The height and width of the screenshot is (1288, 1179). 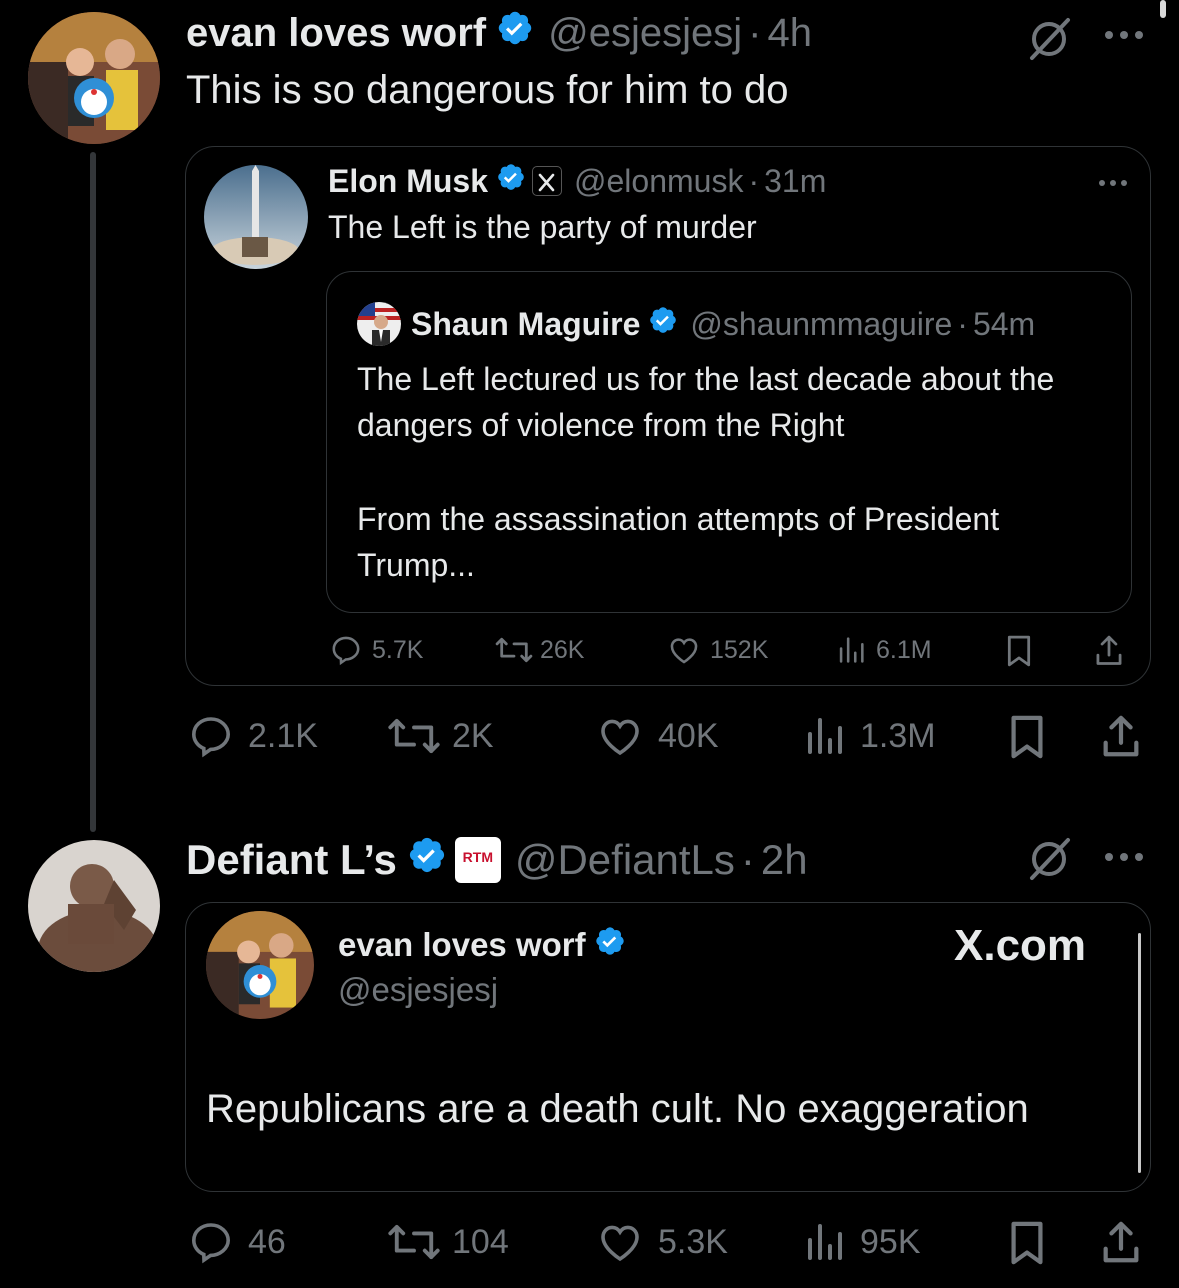 I want to click on quote-bookmark-icon, so click(x=1019, y=653).